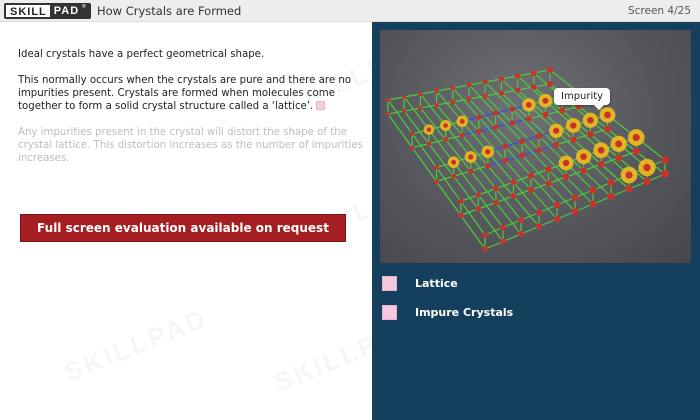  I want to click on menu-item-impure-crystals: Impure Crystals, so click(532, 312).